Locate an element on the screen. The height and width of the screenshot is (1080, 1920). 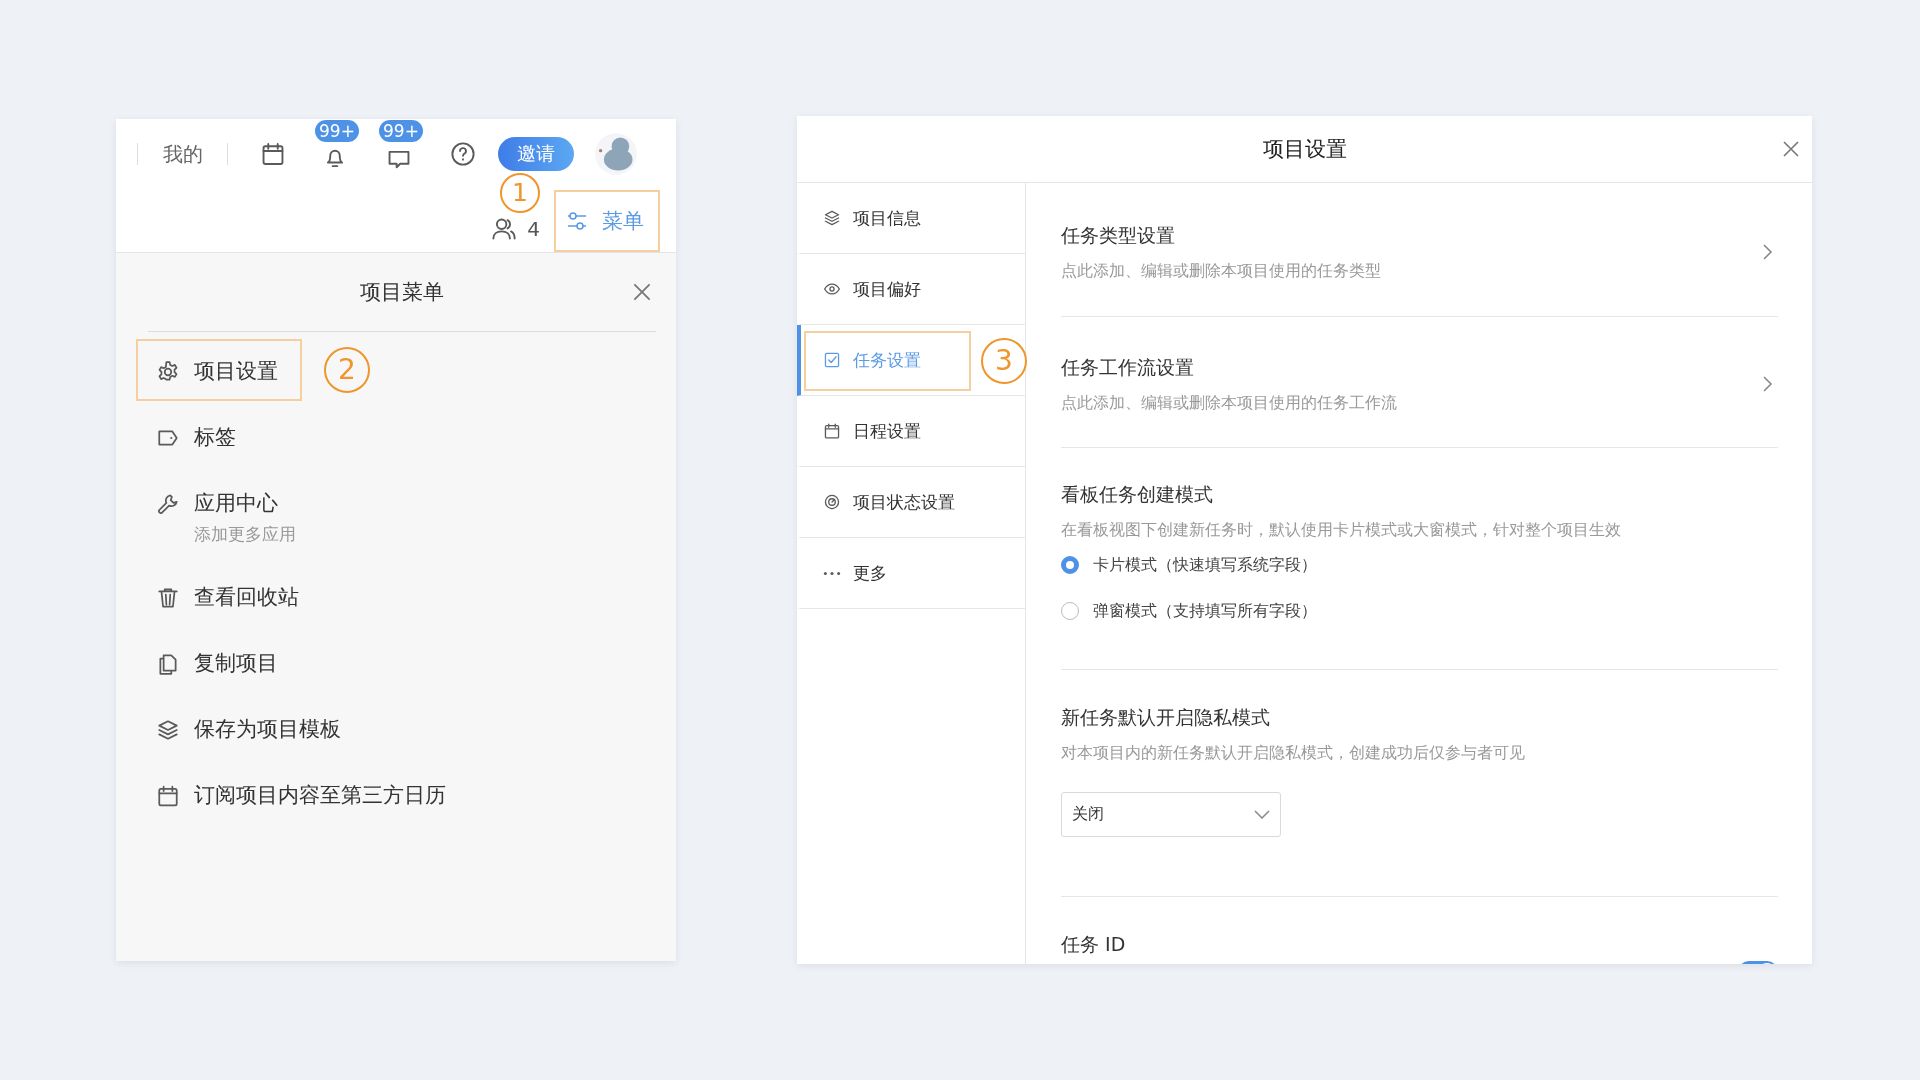
member-count: 4 is located at coordinates (533, 228).